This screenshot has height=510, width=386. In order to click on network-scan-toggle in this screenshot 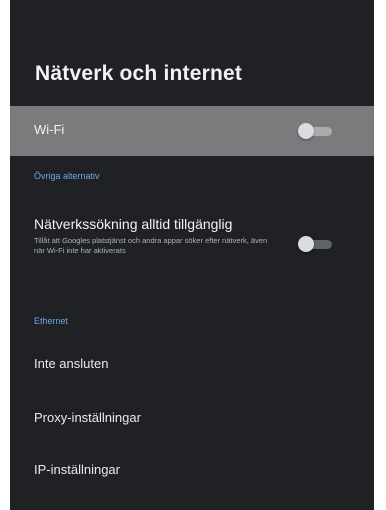, I will do `click(316, 244)`.